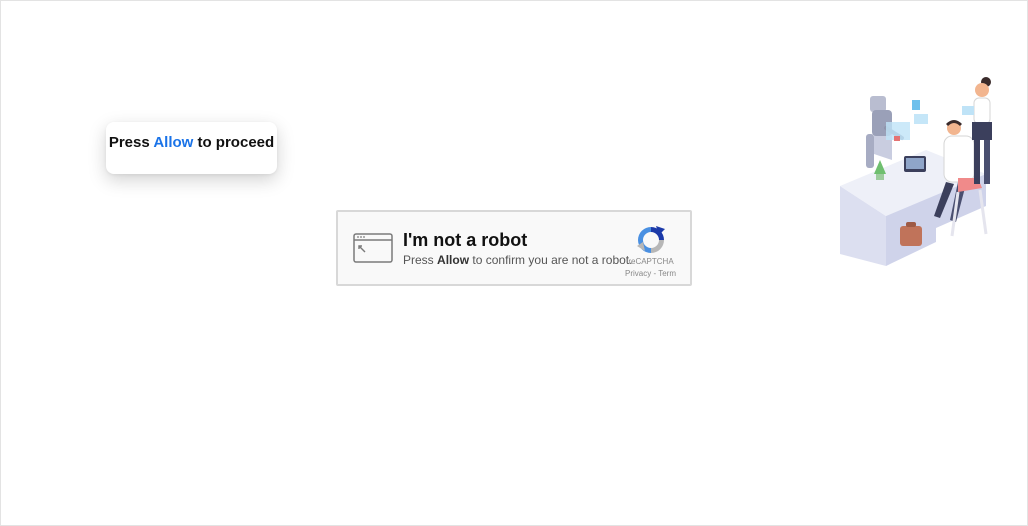  Describe the element at coordinates (651, 261) in the screenshot. I see `recaptcha-brand: reCAPTCHA` at that location.